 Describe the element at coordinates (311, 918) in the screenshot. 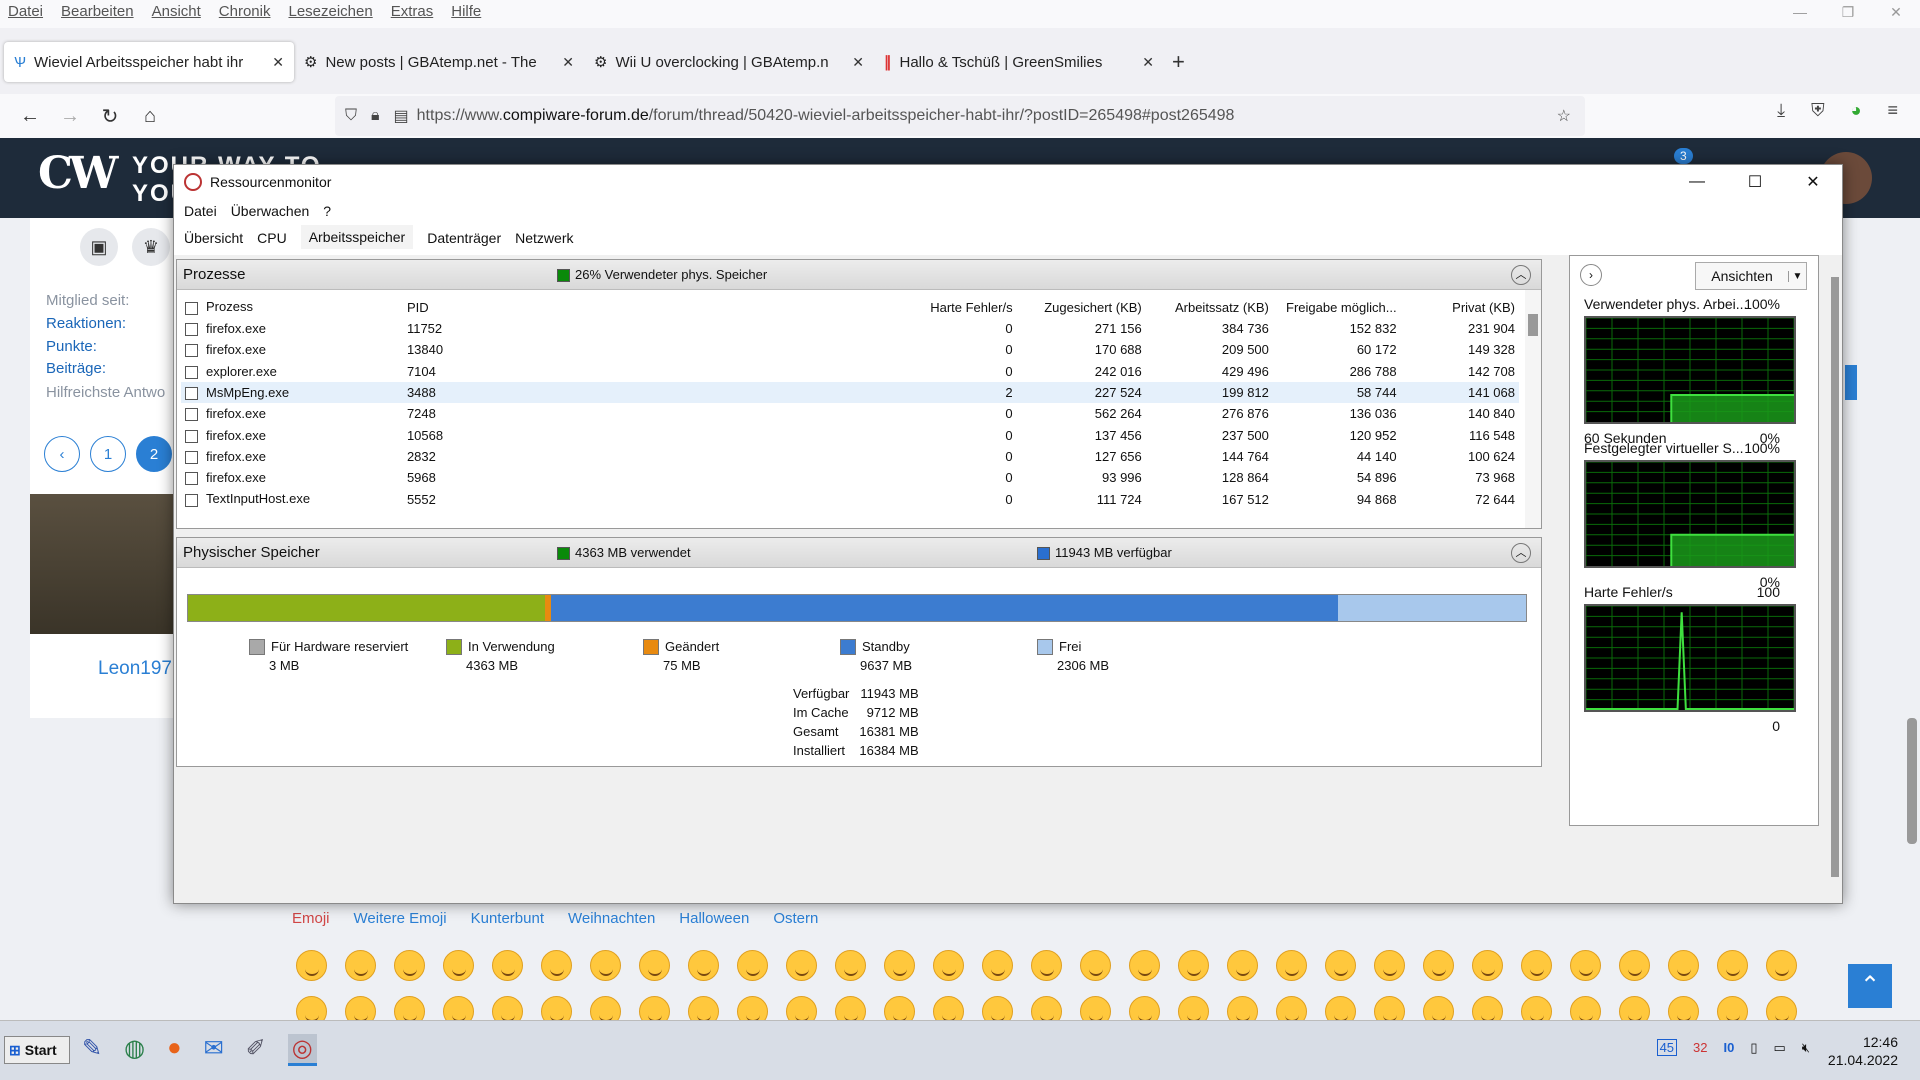

I see `emoji-tab-emoji: Emoji` at that location.